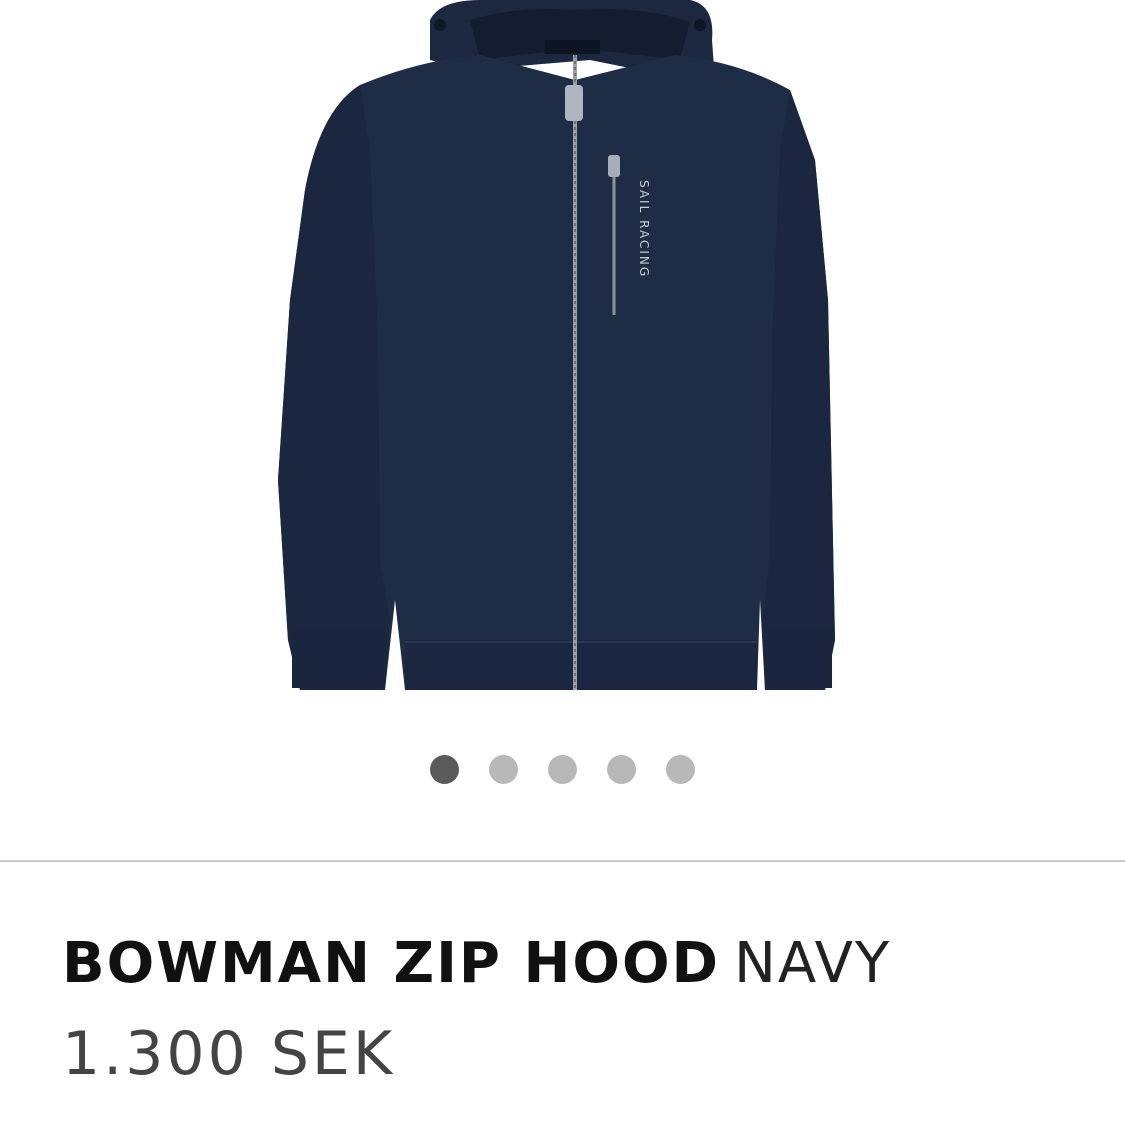 The height and width of the screenshot is (1123, 1125). Describe the element at coordinates (562, 861) in the screenshot. I see `divider` at that location.